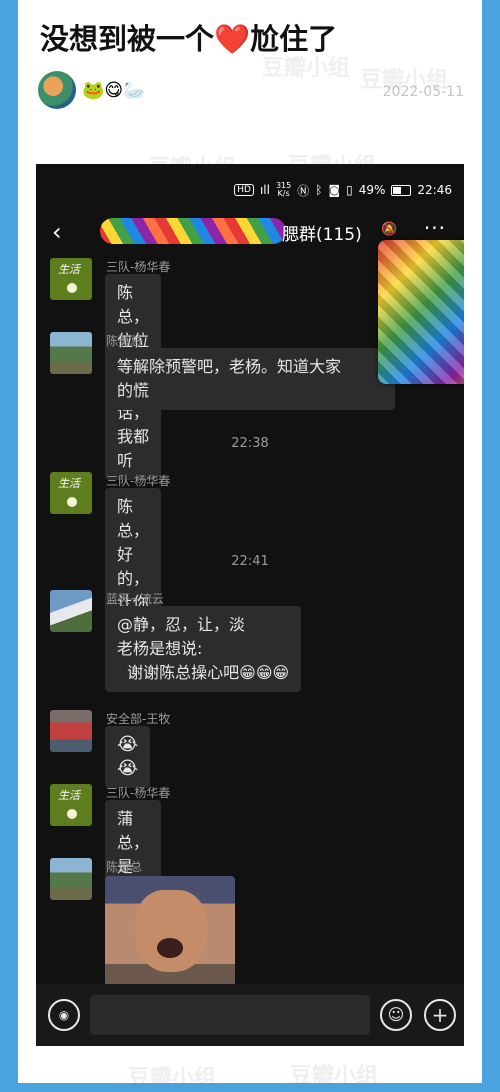 Image resolution: width=500 pixels, height=1092 pixels. What do you see at coordinates (57, 232) in the screenshot?
I see `back-icon: ‹` at bounding box center [57, 232].